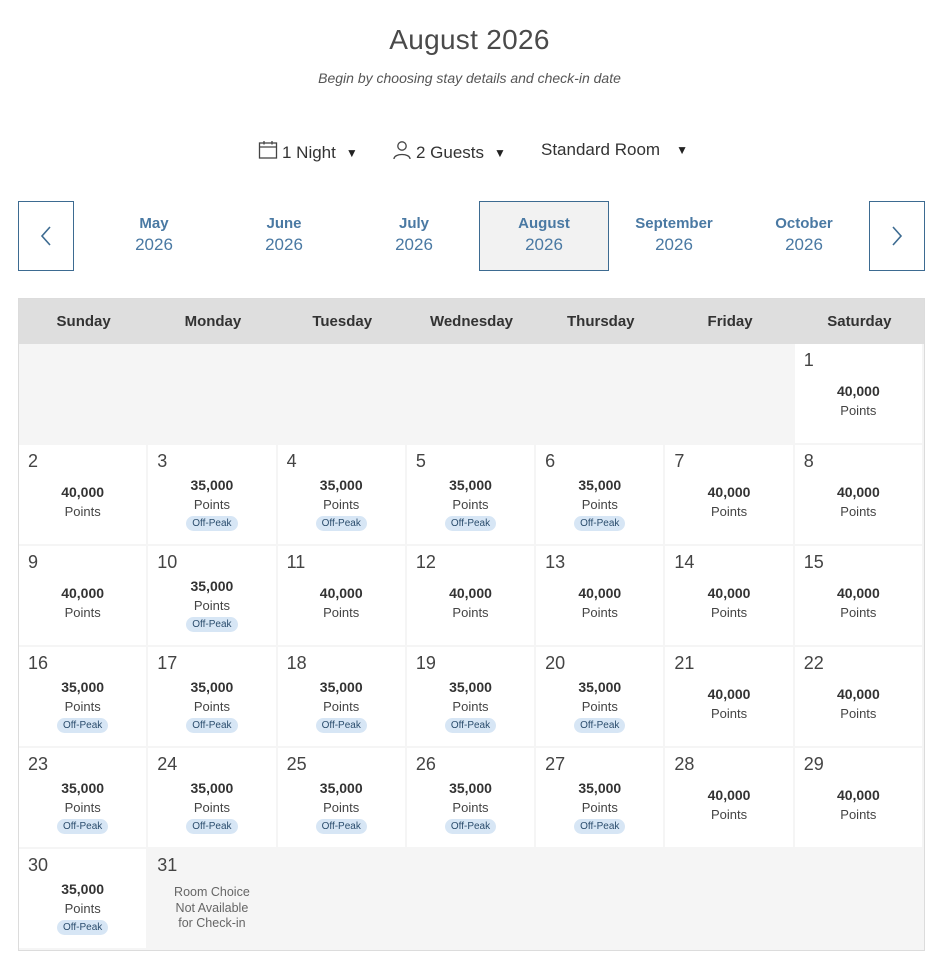 This screenshot has width=939, height=967. Describe the element at coordinates (601, 495) in the screenshot. I see `day-cell-6: 6 35,000 Points Off-Peak` at that location.